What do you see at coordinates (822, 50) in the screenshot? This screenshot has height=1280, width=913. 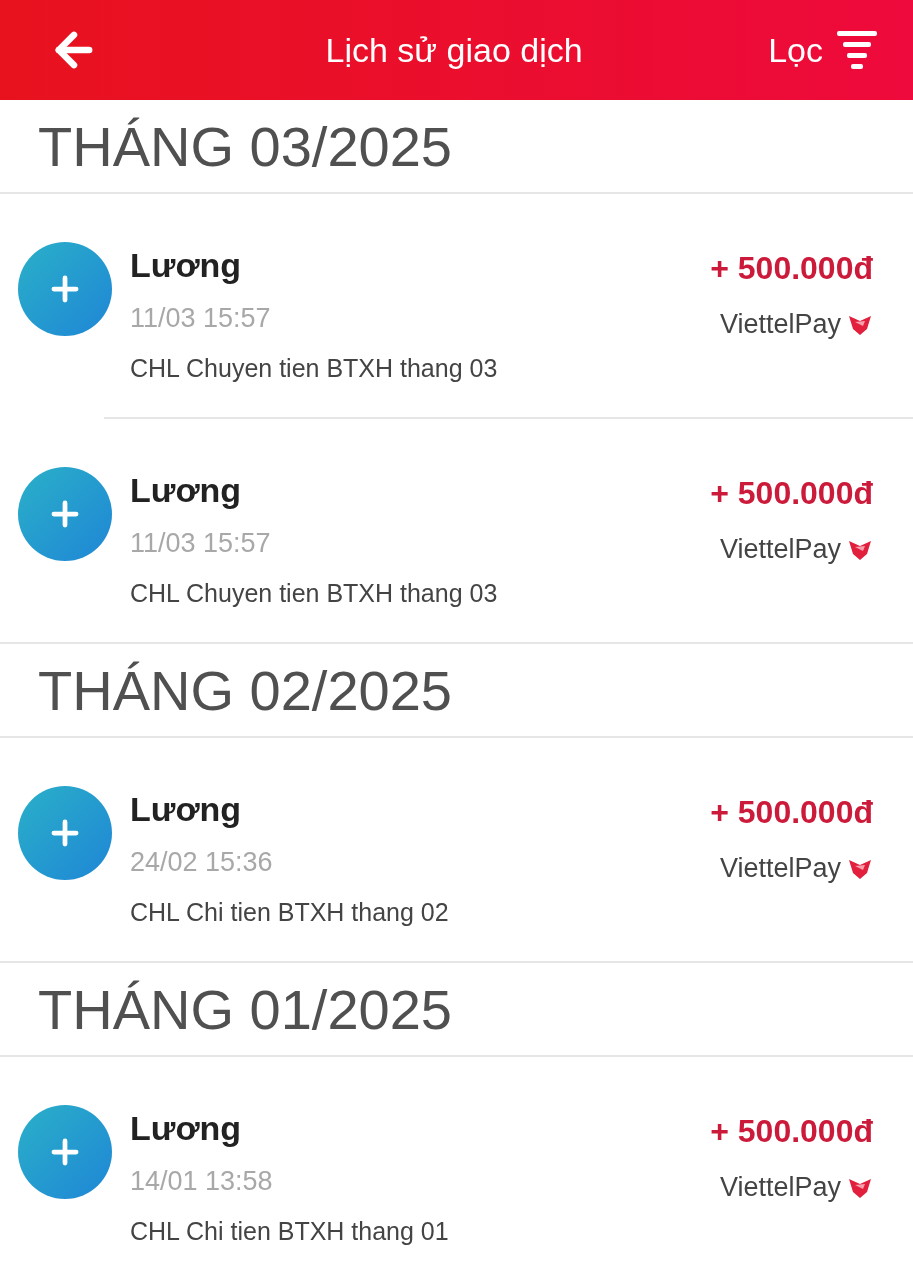 I see `filter-button: Lọc` at bounding box center [822, 50].